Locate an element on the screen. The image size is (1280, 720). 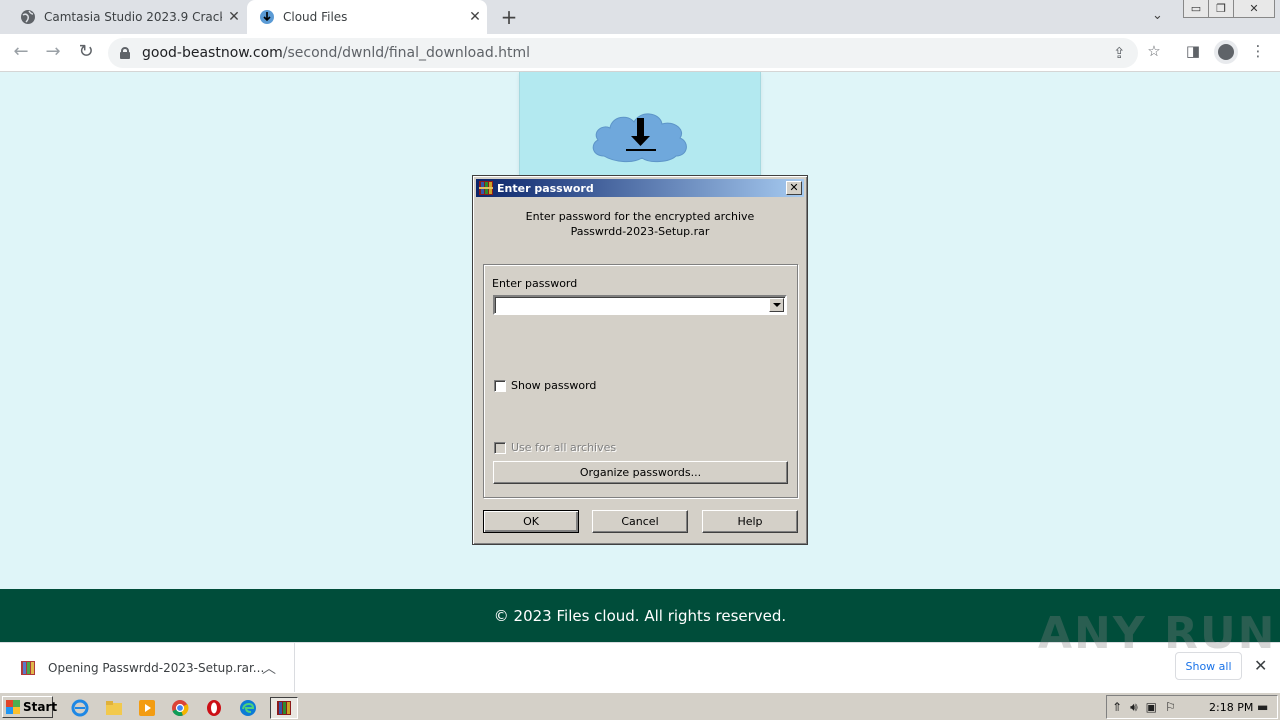
opera-icon is located at coordinates (214, 708).